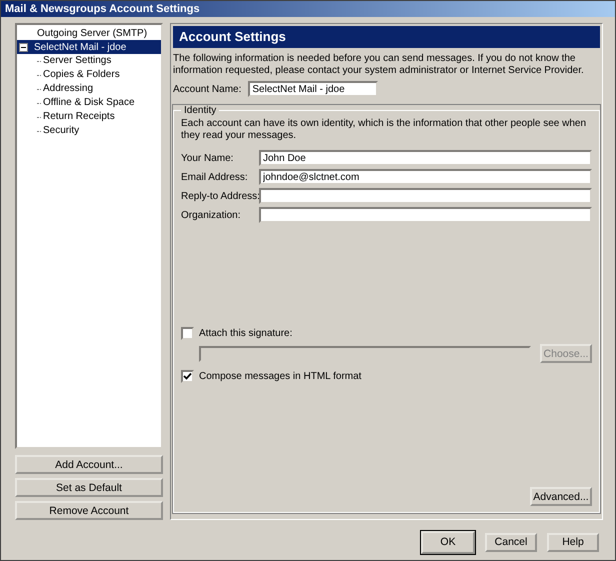  What do you see at coordinates (386, 37) in the screenshot?
I see `panel-title: Account Settings` at bounding box center [386, 37].